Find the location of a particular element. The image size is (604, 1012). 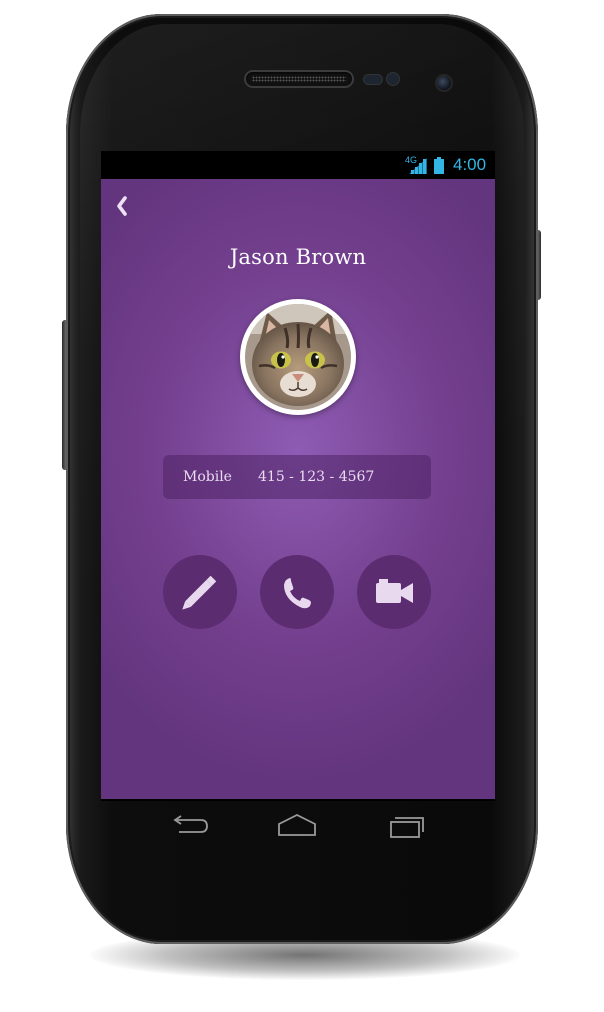

home-icon is located at coordinates (297, 824).